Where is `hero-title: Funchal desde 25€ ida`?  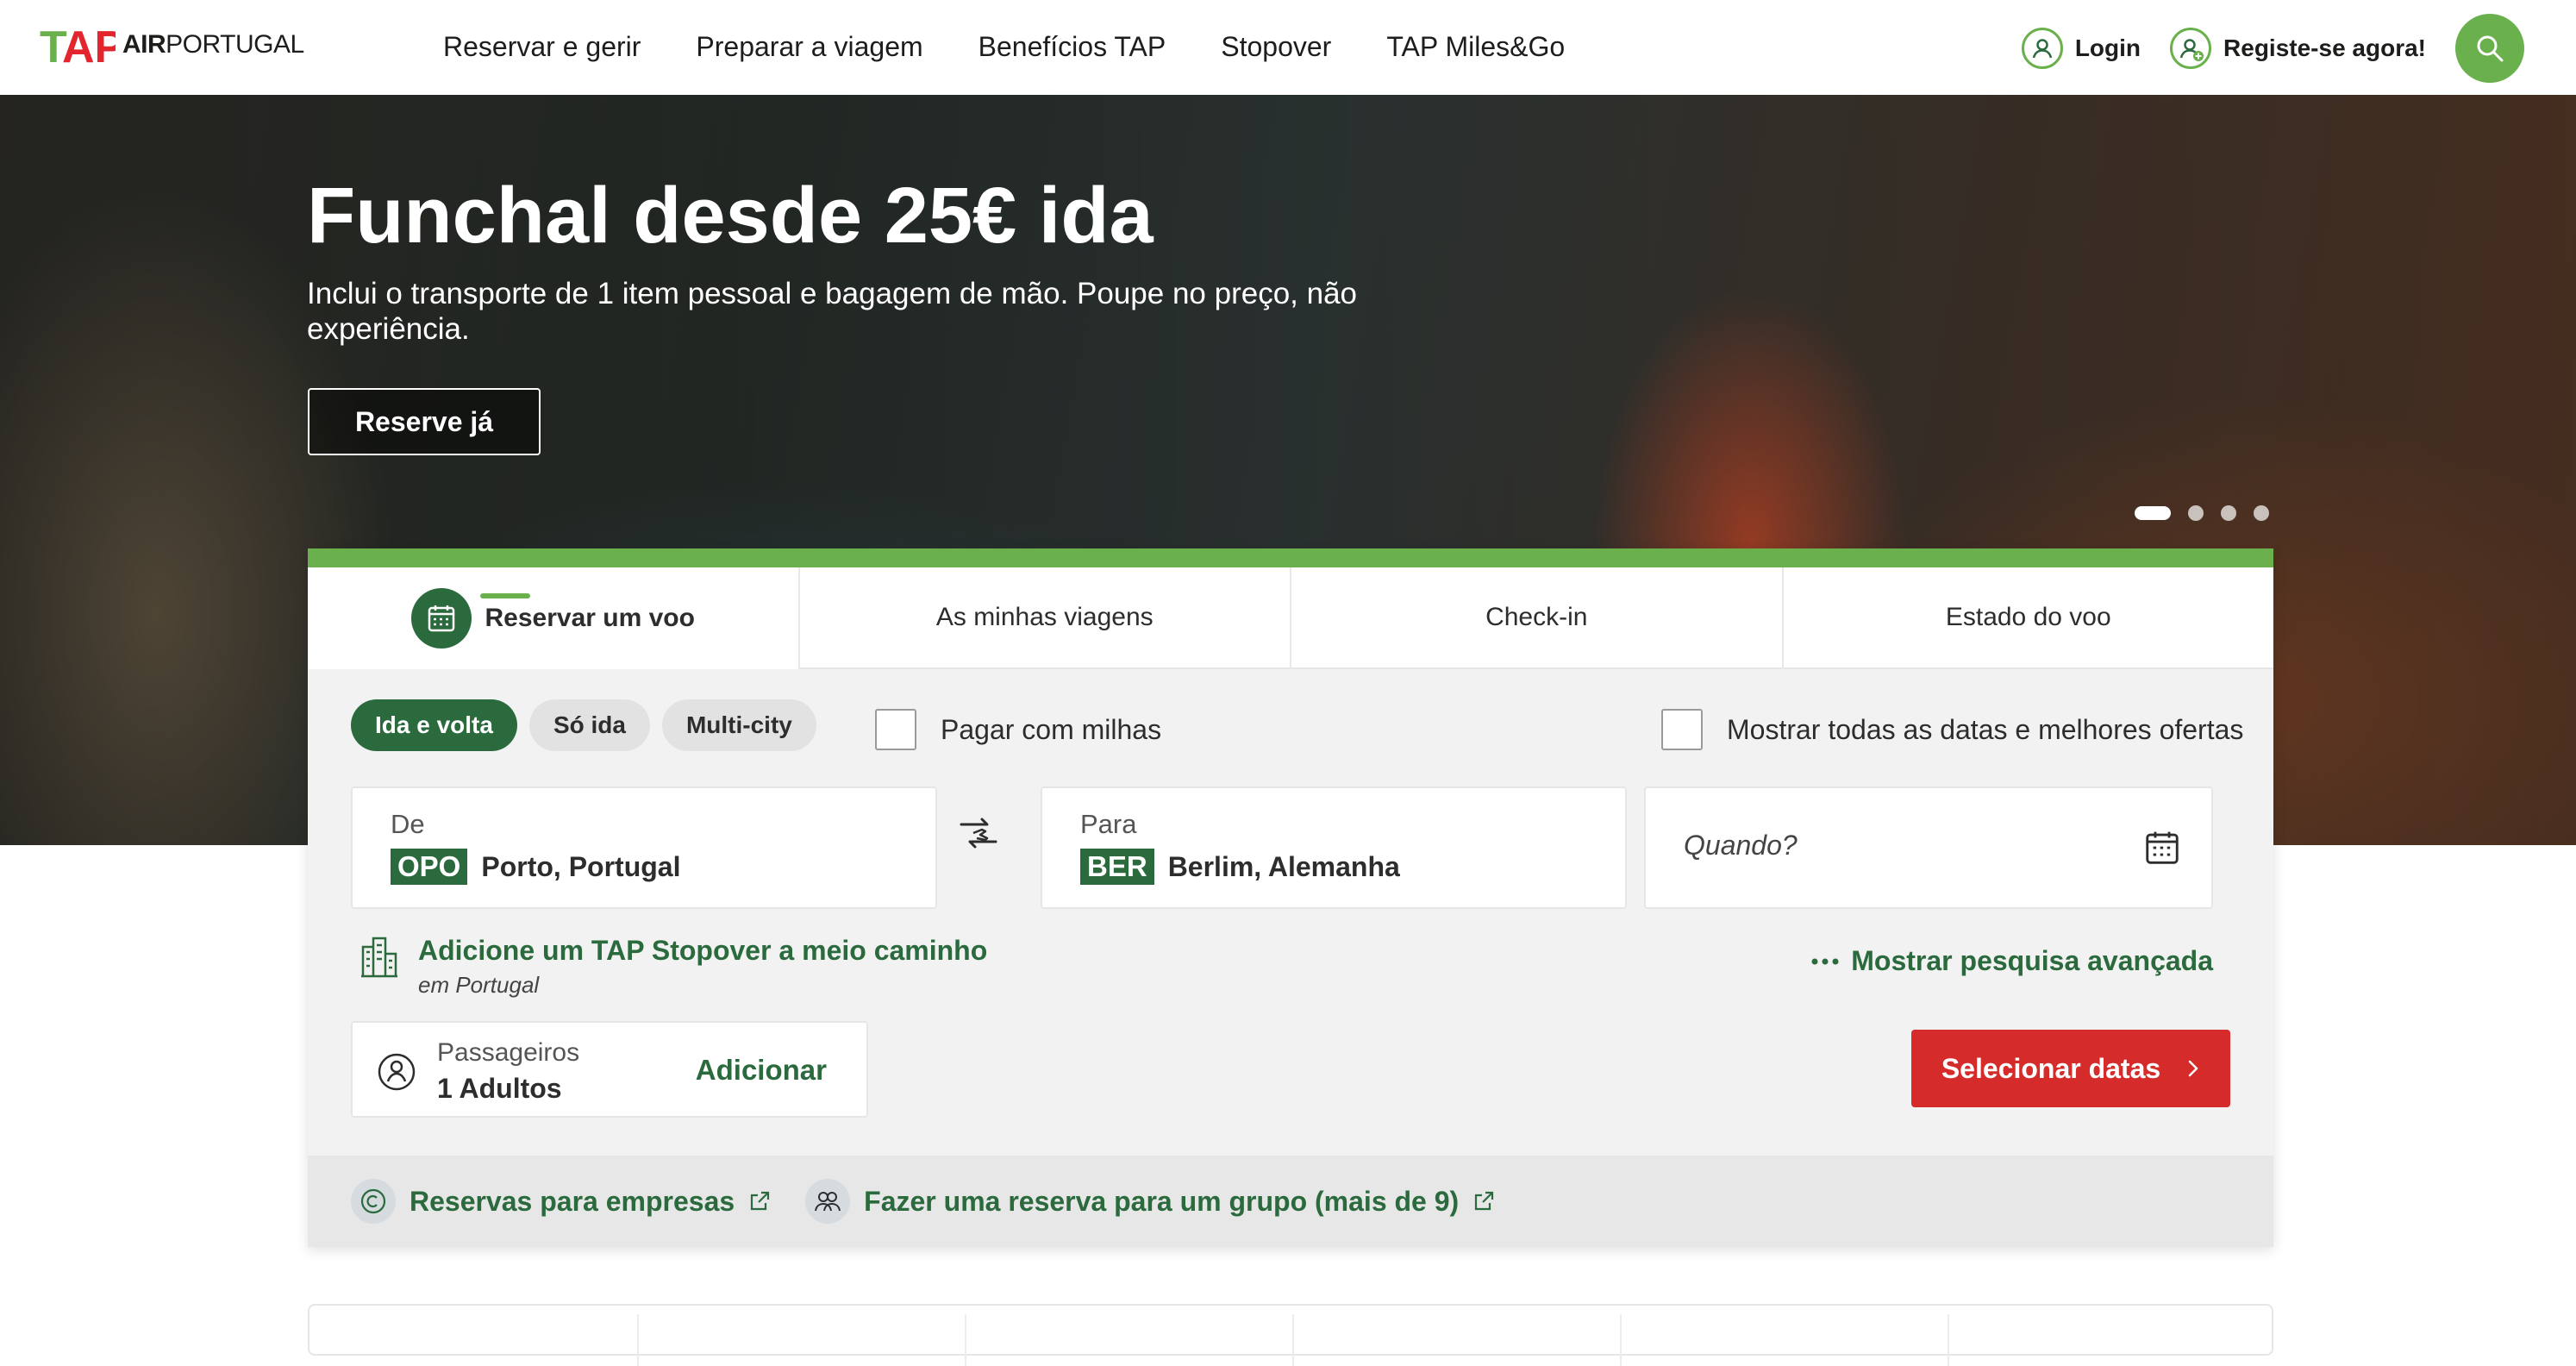
hero-title: Funchal desde 25€ ida is located at coordinates (730, 216).